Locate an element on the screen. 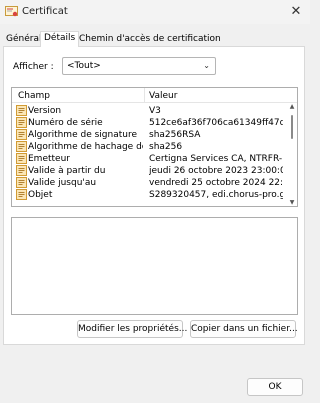  certificate-icon is located at coordinates (11, 11).